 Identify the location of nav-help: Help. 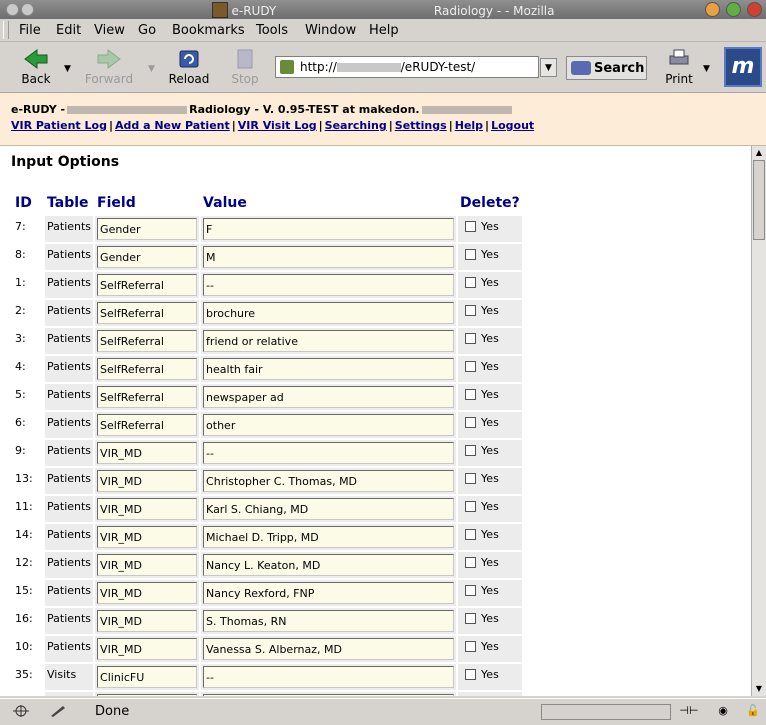
(469, 125).